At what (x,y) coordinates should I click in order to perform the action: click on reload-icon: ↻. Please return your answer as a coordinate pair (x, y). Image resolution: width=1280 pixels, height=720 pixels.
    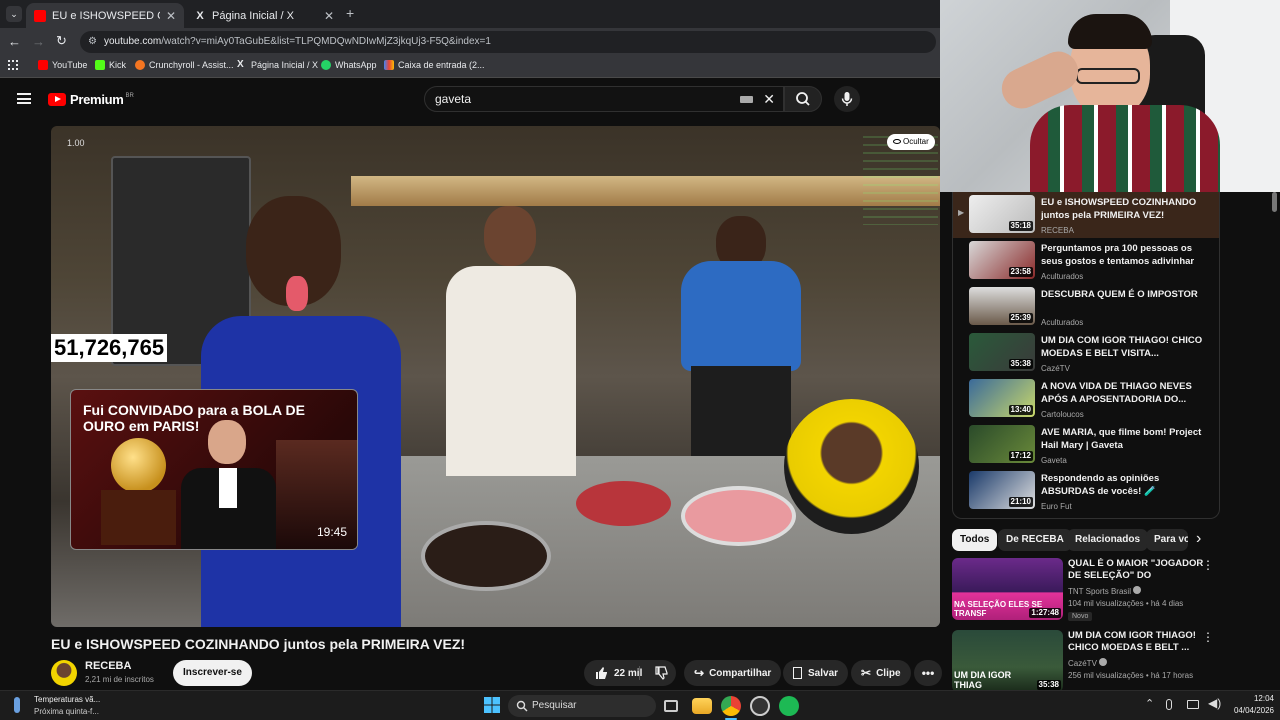
    Looking at the image, I should click on (61, 41).